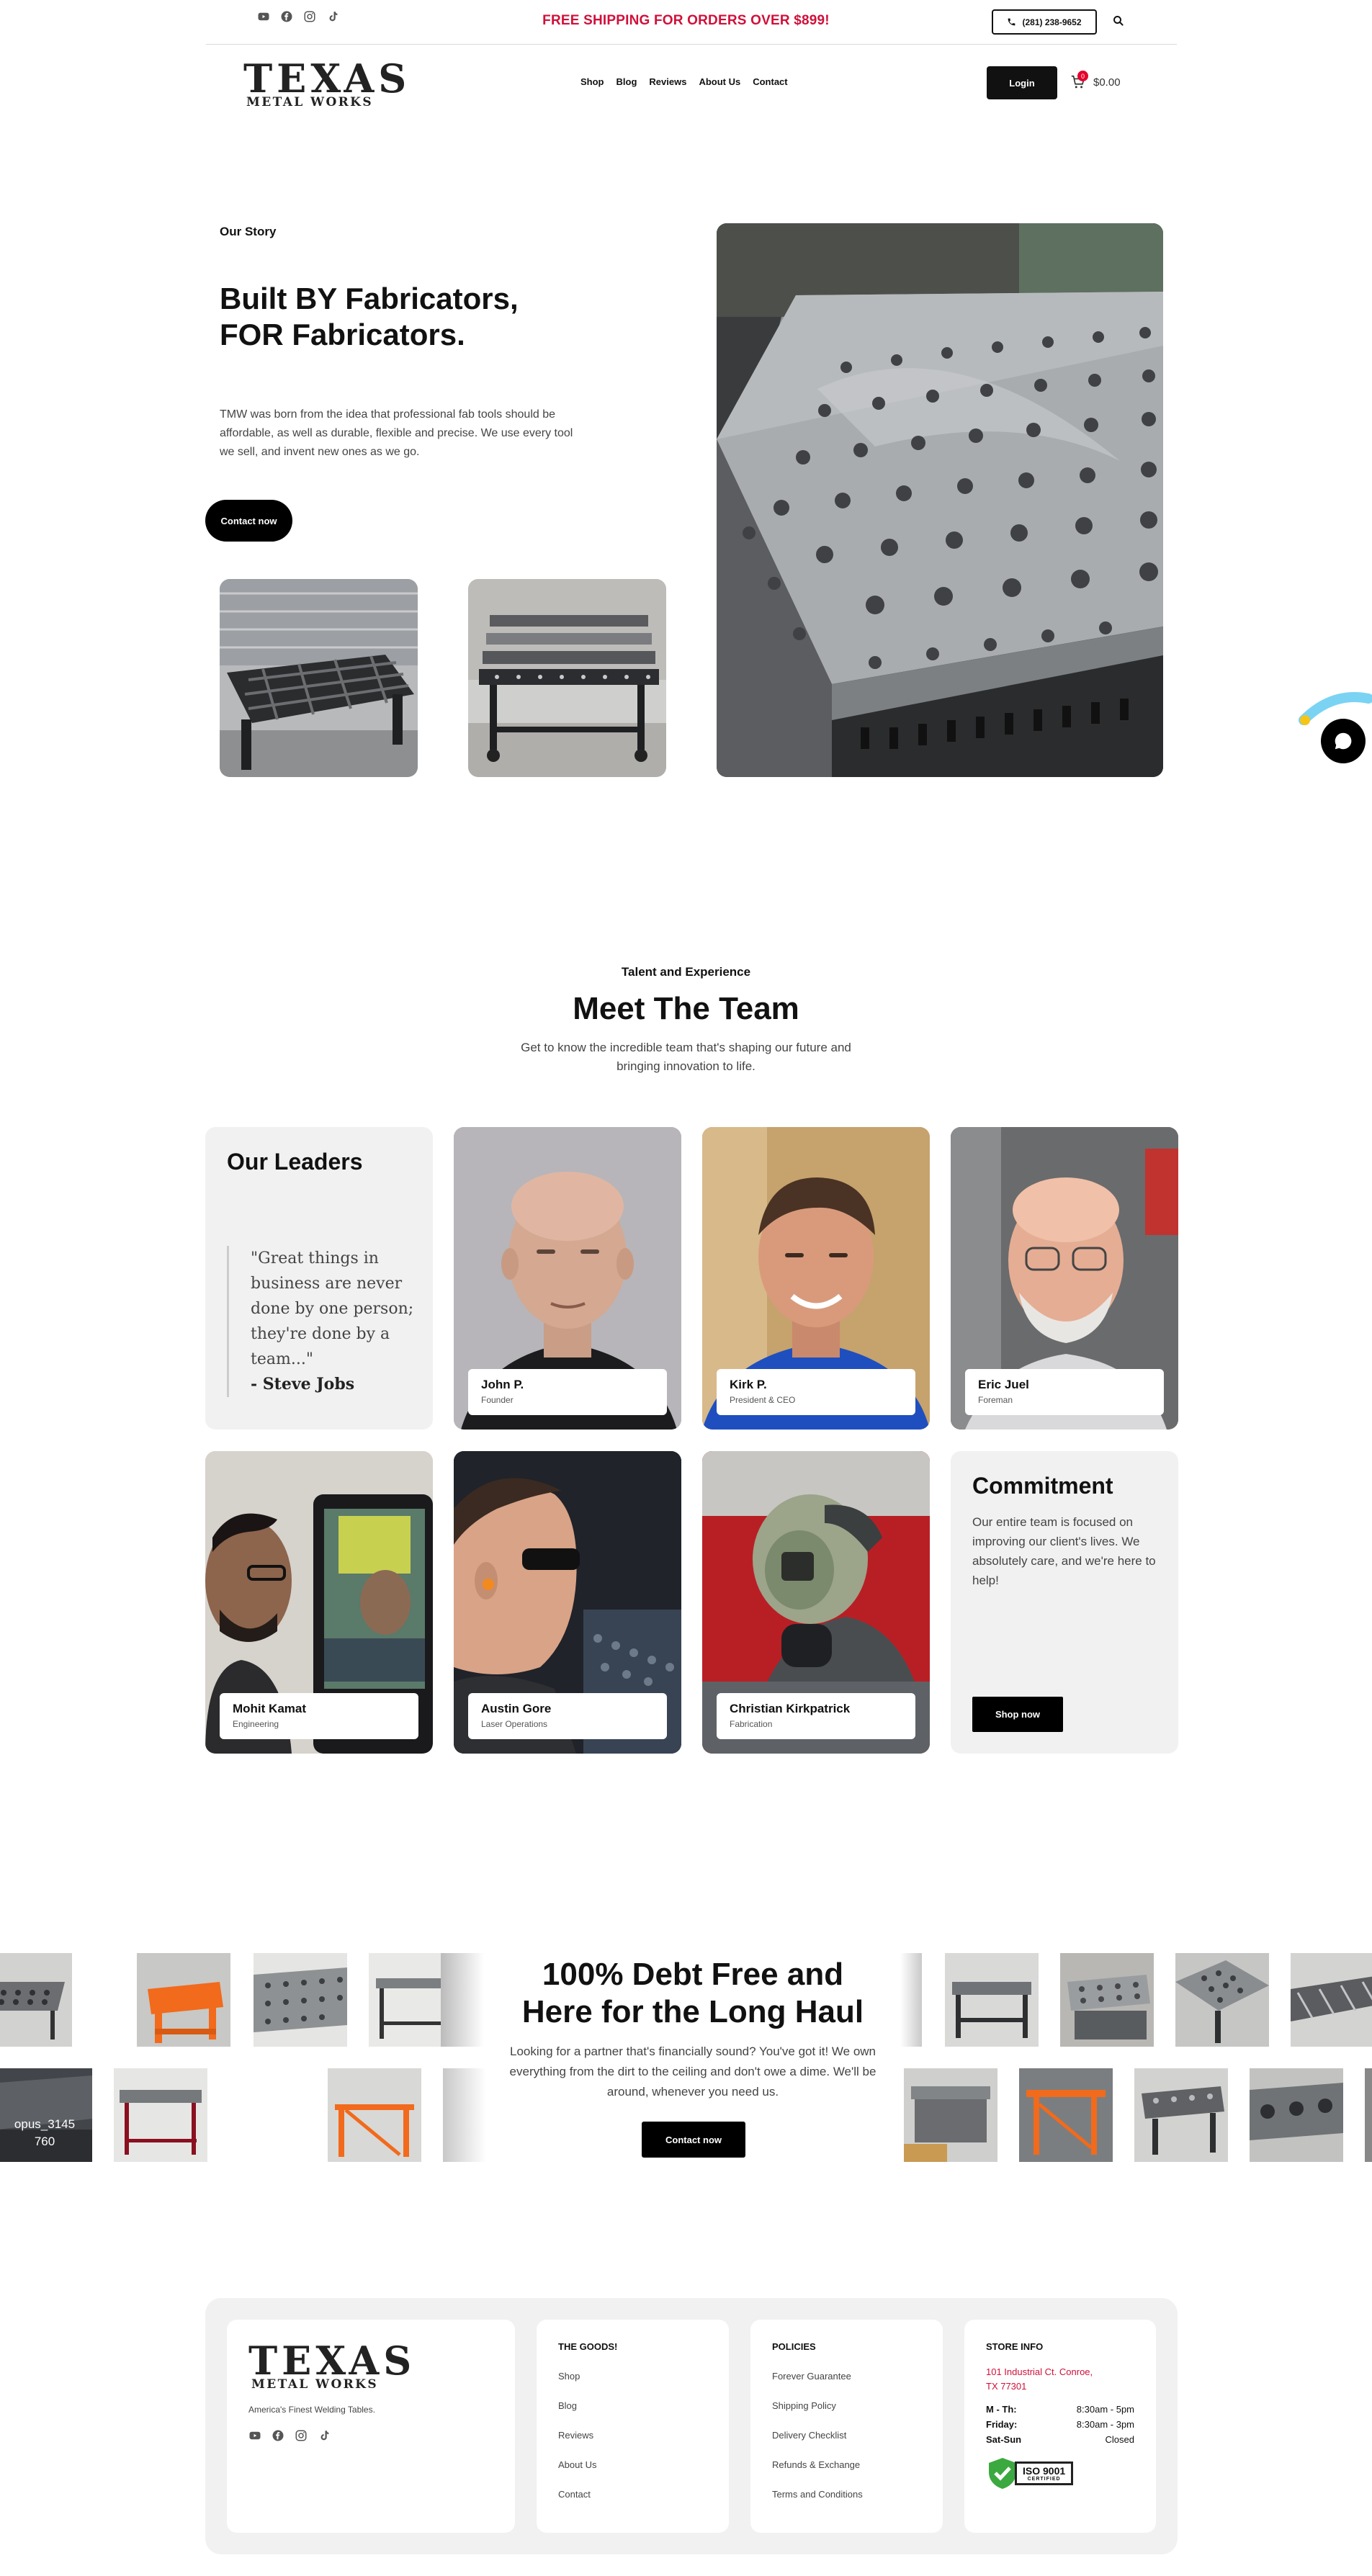  I want to click on footer-link-contact: Contact, so click(633, 2494).